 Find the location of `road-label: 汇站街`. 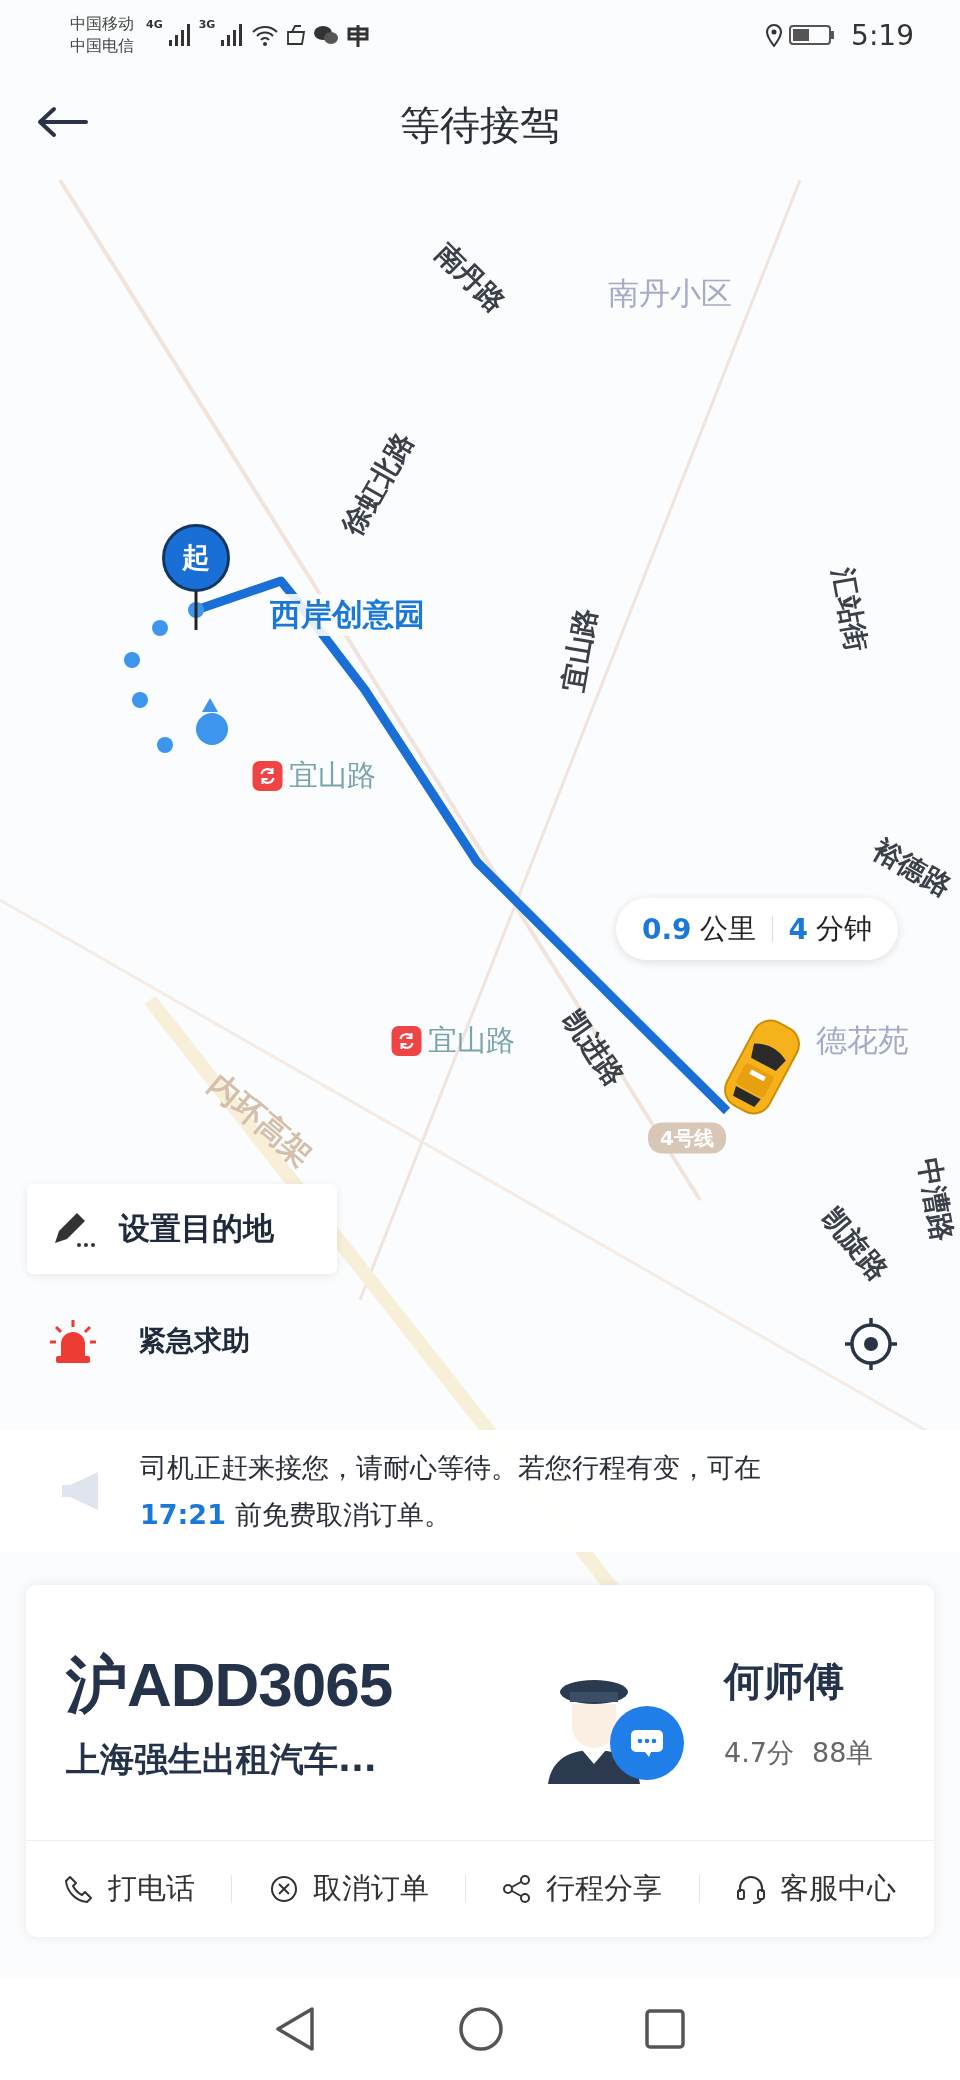

road-label: 汇站街 is located at coordinates (849, 610).